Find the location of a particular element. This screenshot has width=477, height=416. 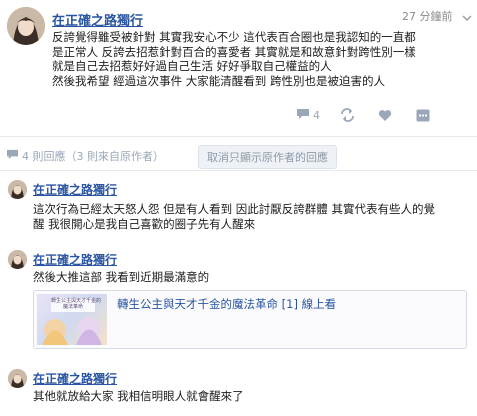

replies-count-text: 4 則回應（3 則來自原作者） is located at coordinates (93, 156).